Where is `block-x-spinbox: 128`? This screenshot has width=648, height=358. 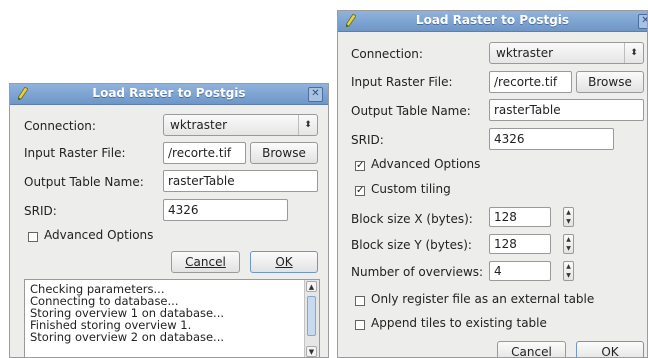 block-x-spinbox: 128 is located at coordinates (520, 217).